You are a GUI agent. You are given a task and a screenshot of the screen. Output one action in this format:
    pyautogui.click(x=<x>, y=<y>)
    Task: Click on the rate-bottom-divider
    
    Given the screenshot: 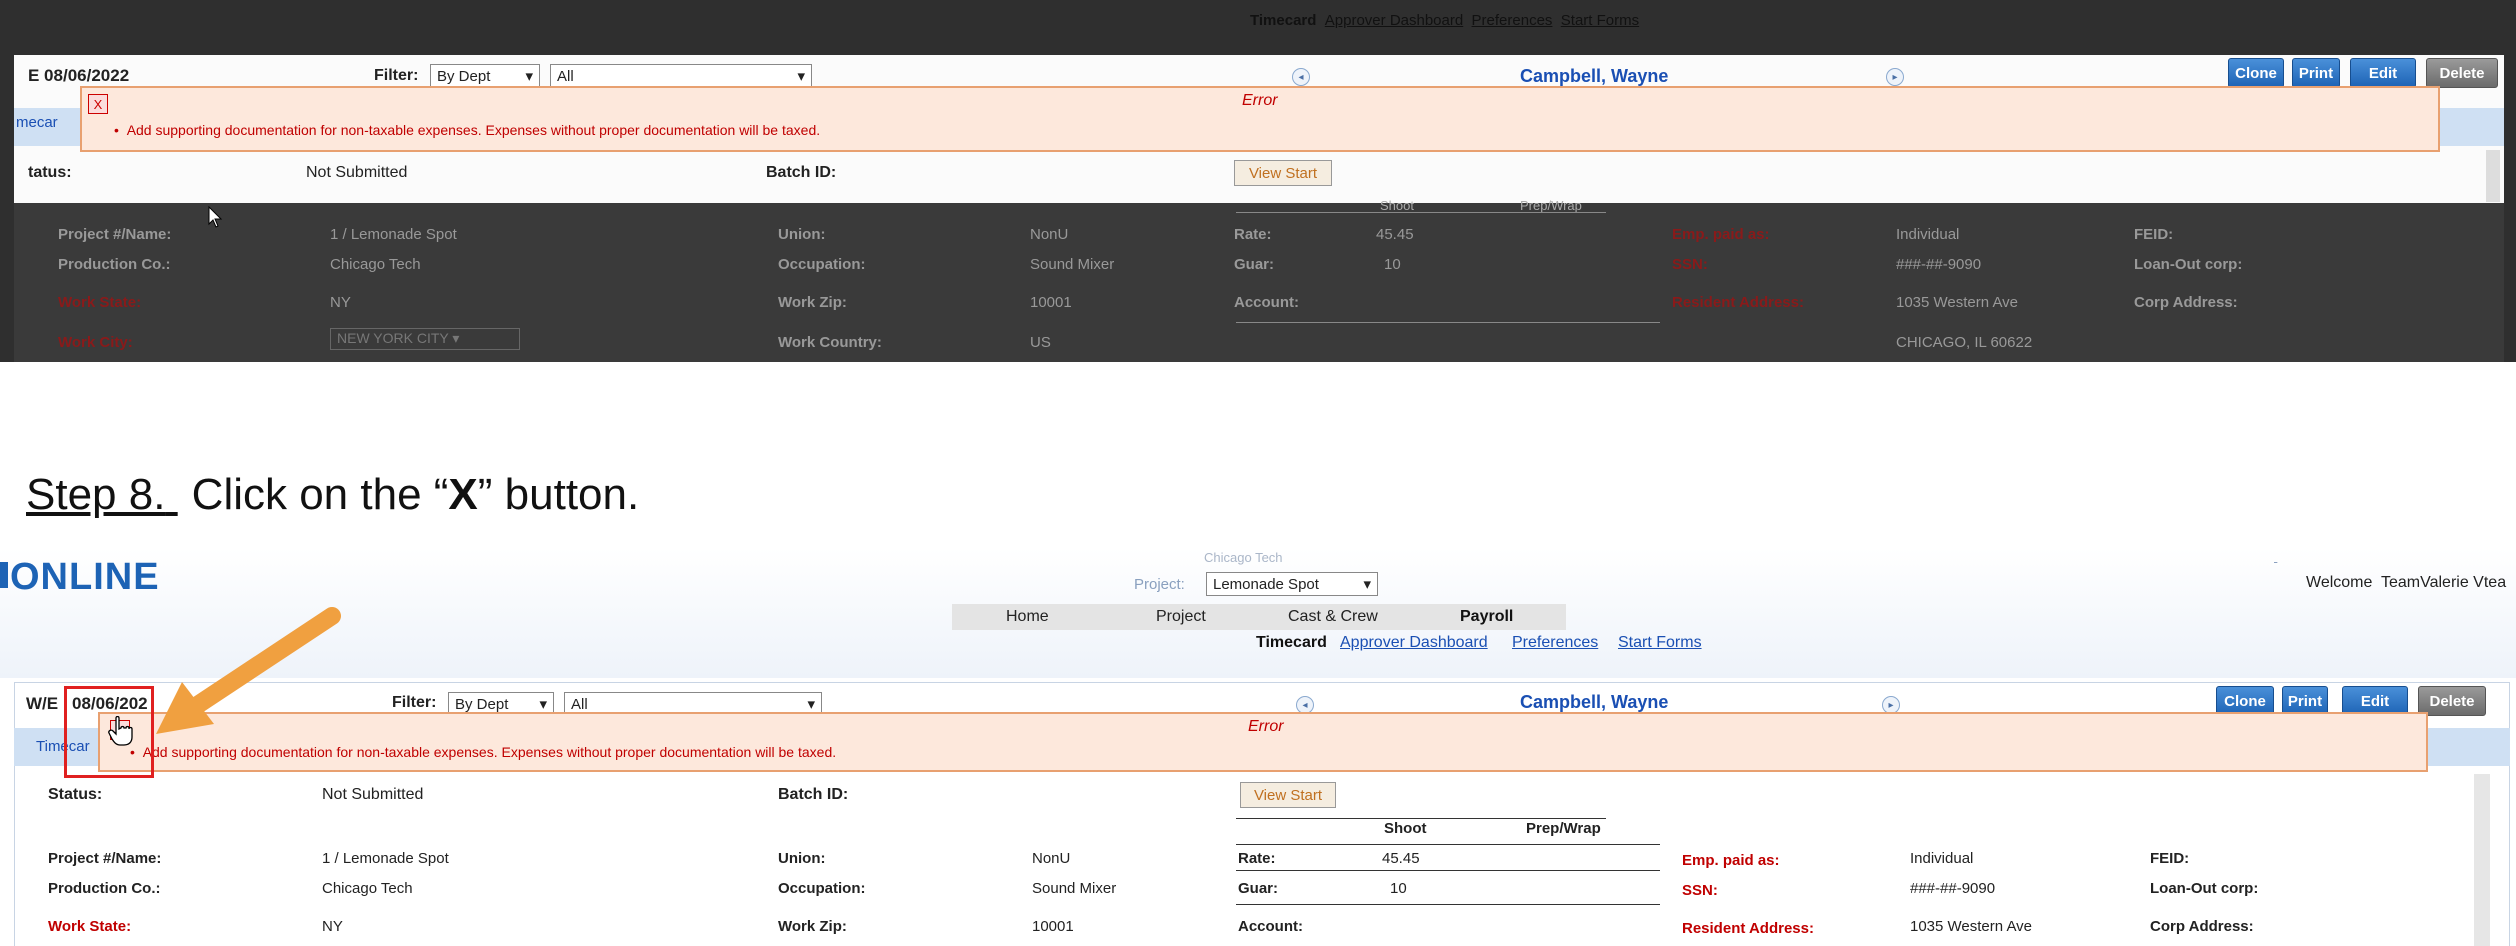 What is the action you would take?
    pyautogui.click(x=1448, y=870)
    